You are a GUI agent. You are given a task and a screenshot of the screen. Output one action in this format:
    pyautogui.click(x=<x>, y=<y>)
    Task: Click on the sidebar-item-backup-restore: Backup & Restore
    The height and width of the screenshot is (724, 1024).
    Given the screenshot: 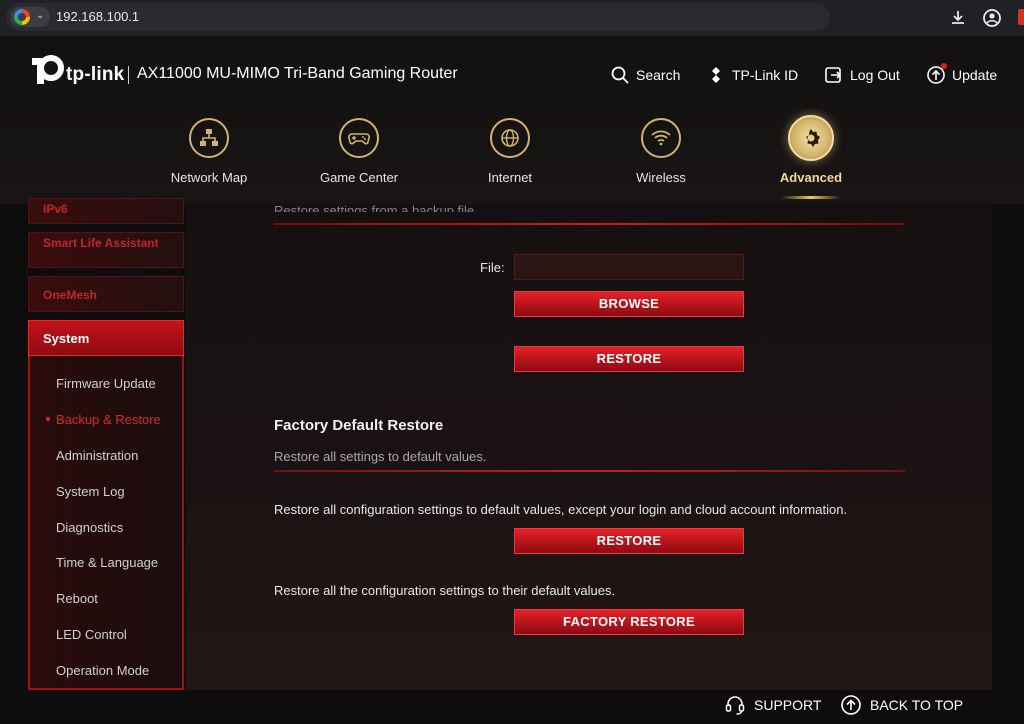 What is the action you would take?
    pyautogui.click(x=108, y=419)
    